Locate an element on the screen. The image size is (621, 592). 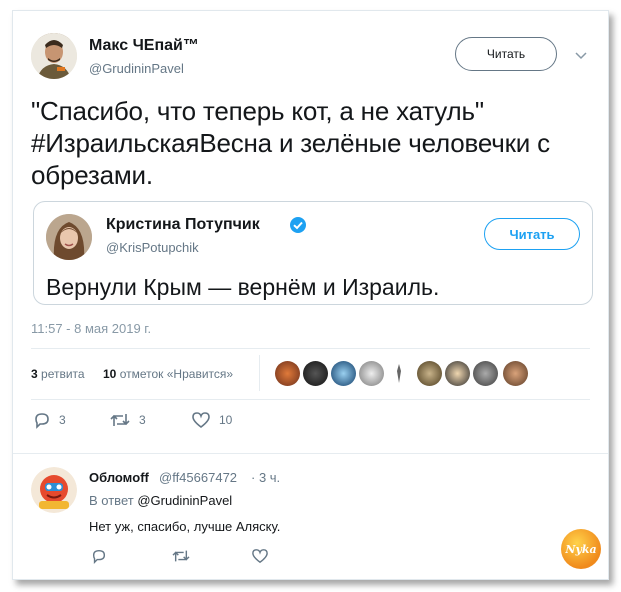
reply-count: 3 is located at coordinates (62, 420).